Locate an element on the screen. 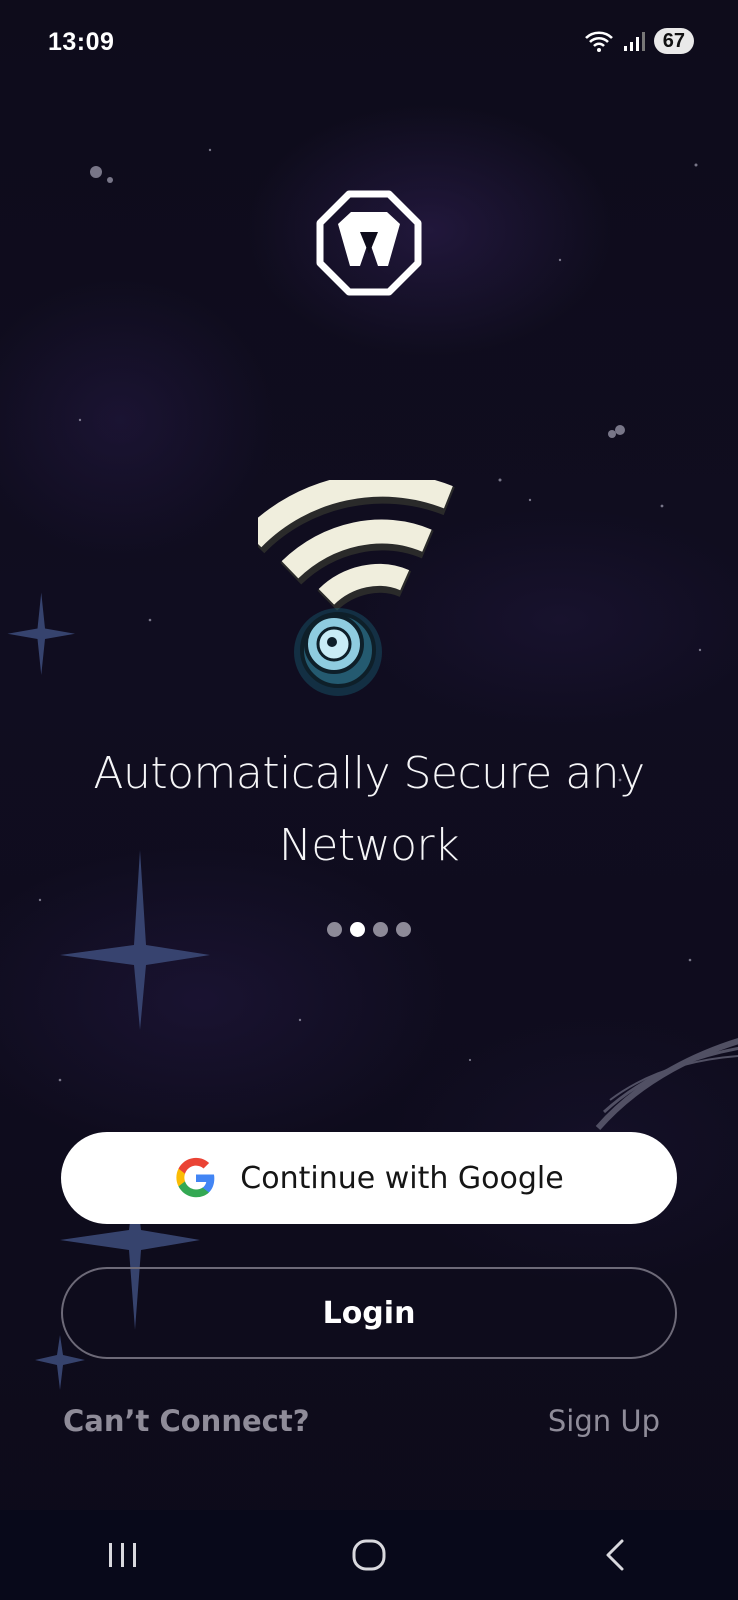 The width and height of the screenshot is (738, 1600). cant-connect-link: Can’t Connect? is located at coordinates (186, 1421).